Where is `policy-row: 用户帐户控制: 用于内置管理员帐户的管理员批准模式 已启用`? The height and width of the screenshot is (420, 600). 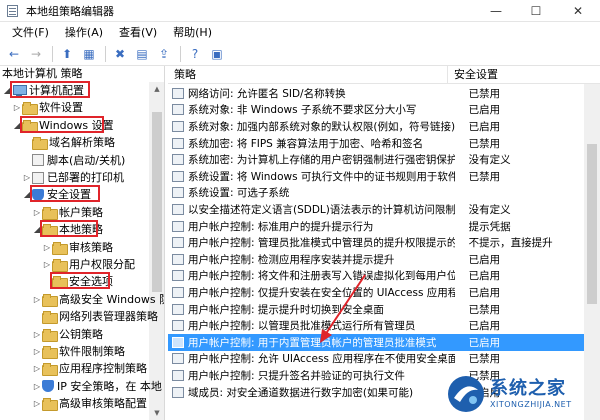 policy-row: 用户帐户控制: 用于内置管理员帐户的管理员批准模式 已启用 is located at coordinates (376, 342).